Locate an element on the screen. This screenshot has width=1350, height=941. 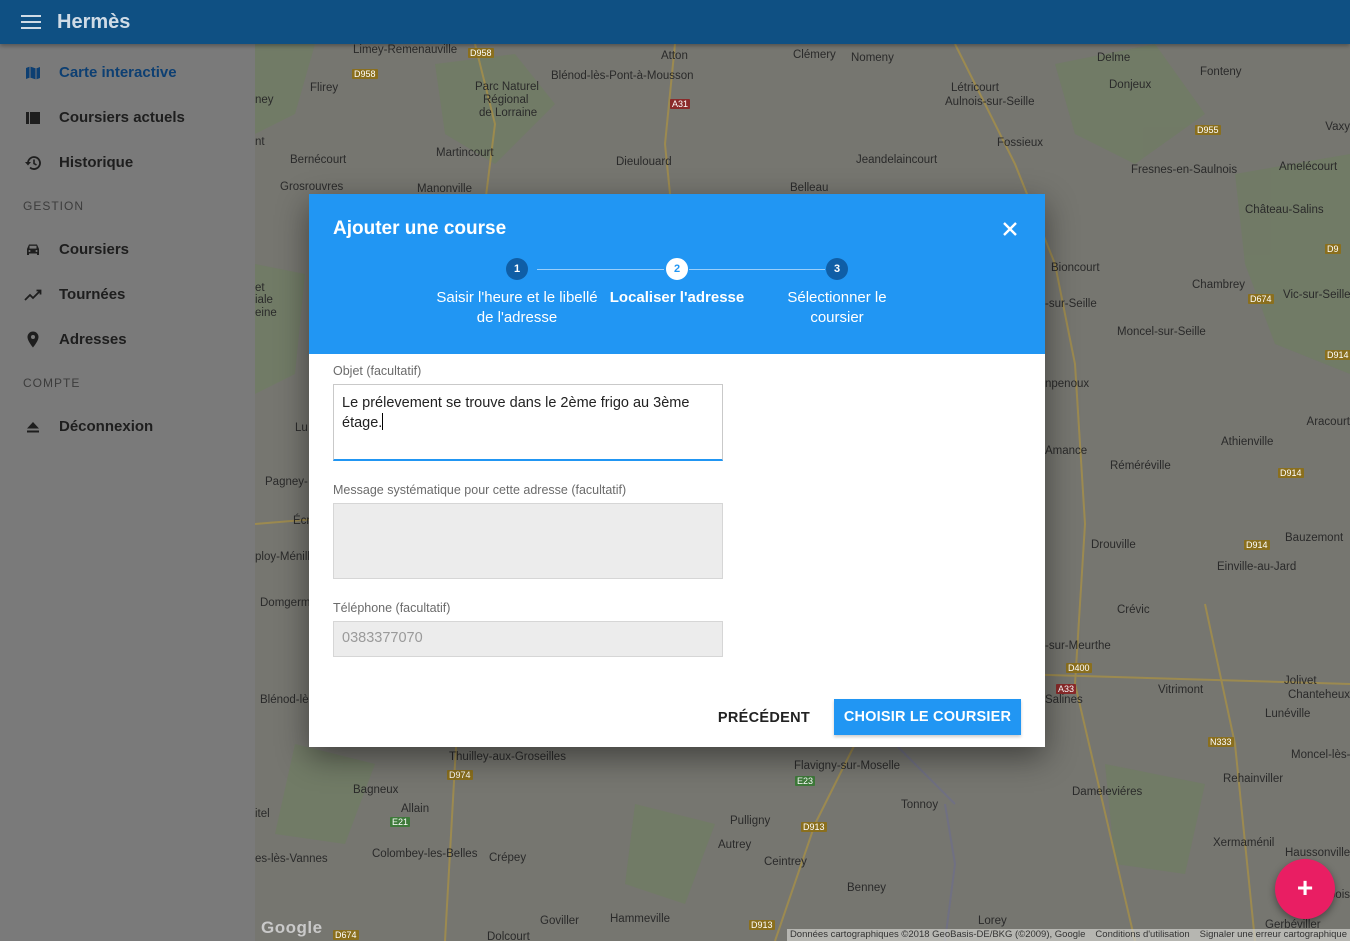
map-place-label: Fonteny is located at coordinates (1221, 72).